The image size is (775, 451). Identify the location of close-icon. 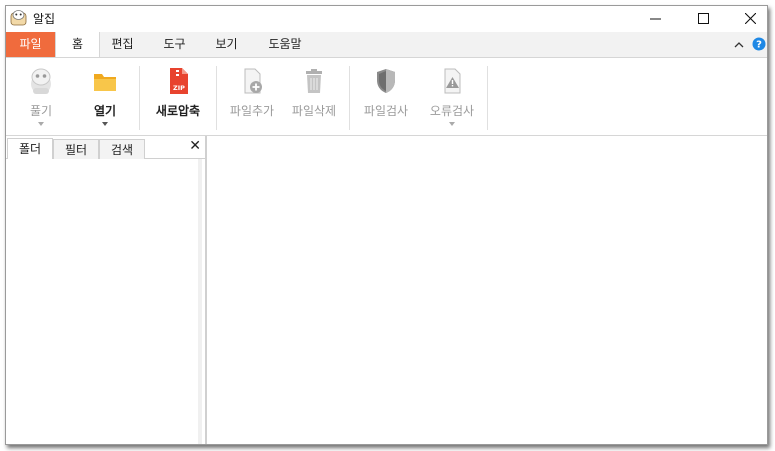
(750, 18).